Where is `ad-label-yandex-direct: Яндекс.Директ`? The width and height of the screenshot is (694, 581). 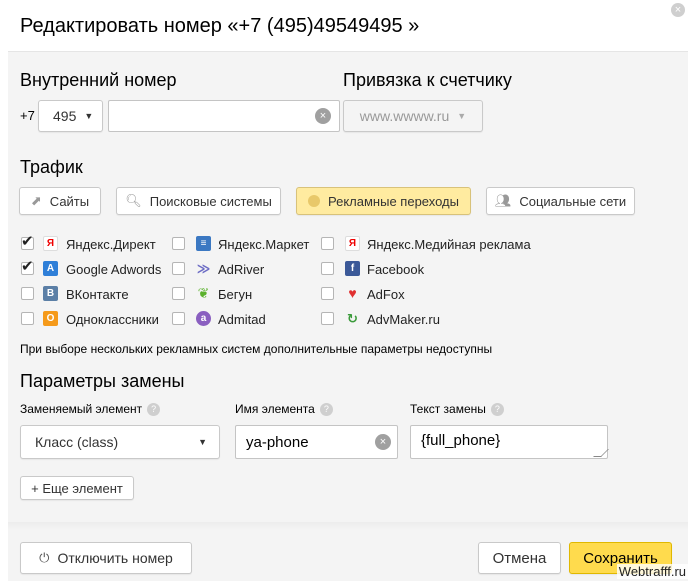
ad-label-yandex-direct: Яндекс.Директ is located at coordinates (111, 244).